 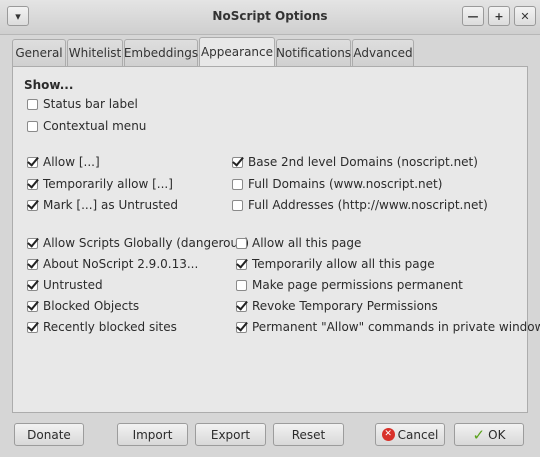 What do you see at coordinates (237, 162) in the screenshot?
I see `base-2nd-level-domains-checkbox` at bounding box center [237, 162].